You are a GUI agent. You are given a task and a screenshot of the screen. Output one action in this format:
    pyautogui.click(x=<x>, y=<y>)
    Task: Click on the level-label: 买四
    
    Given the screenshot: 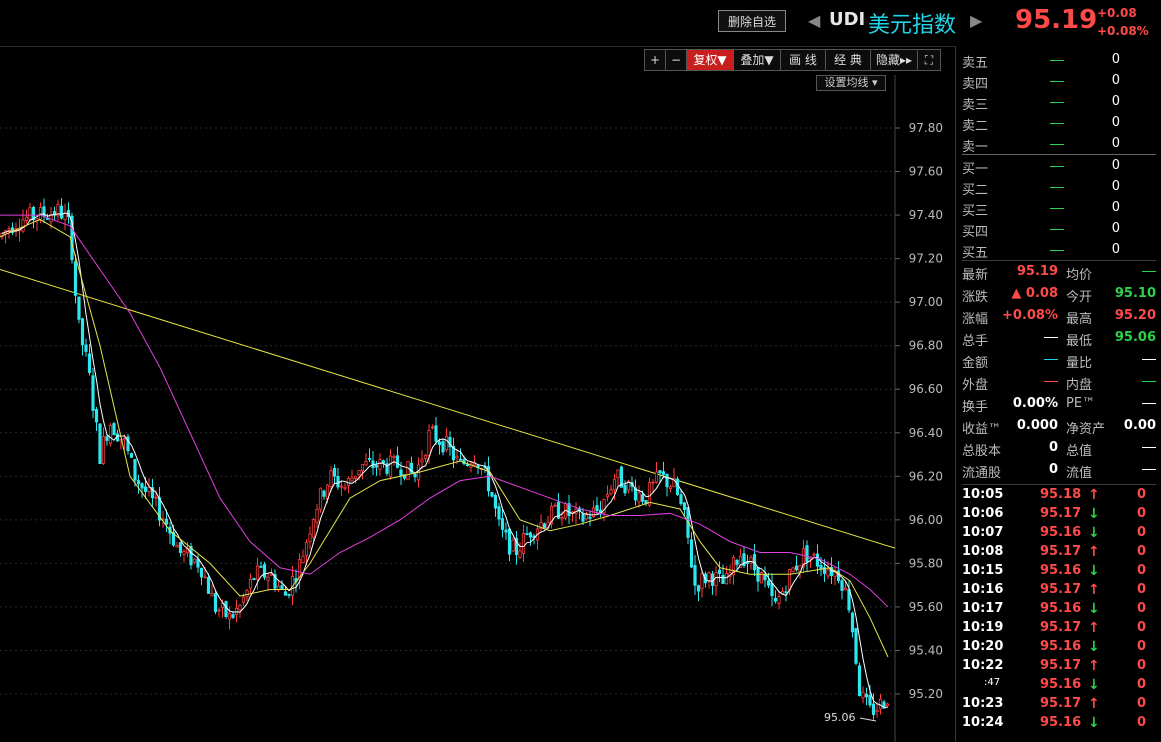 What is the action you would take?
    pyautogui.click(x=975, y=232)
    